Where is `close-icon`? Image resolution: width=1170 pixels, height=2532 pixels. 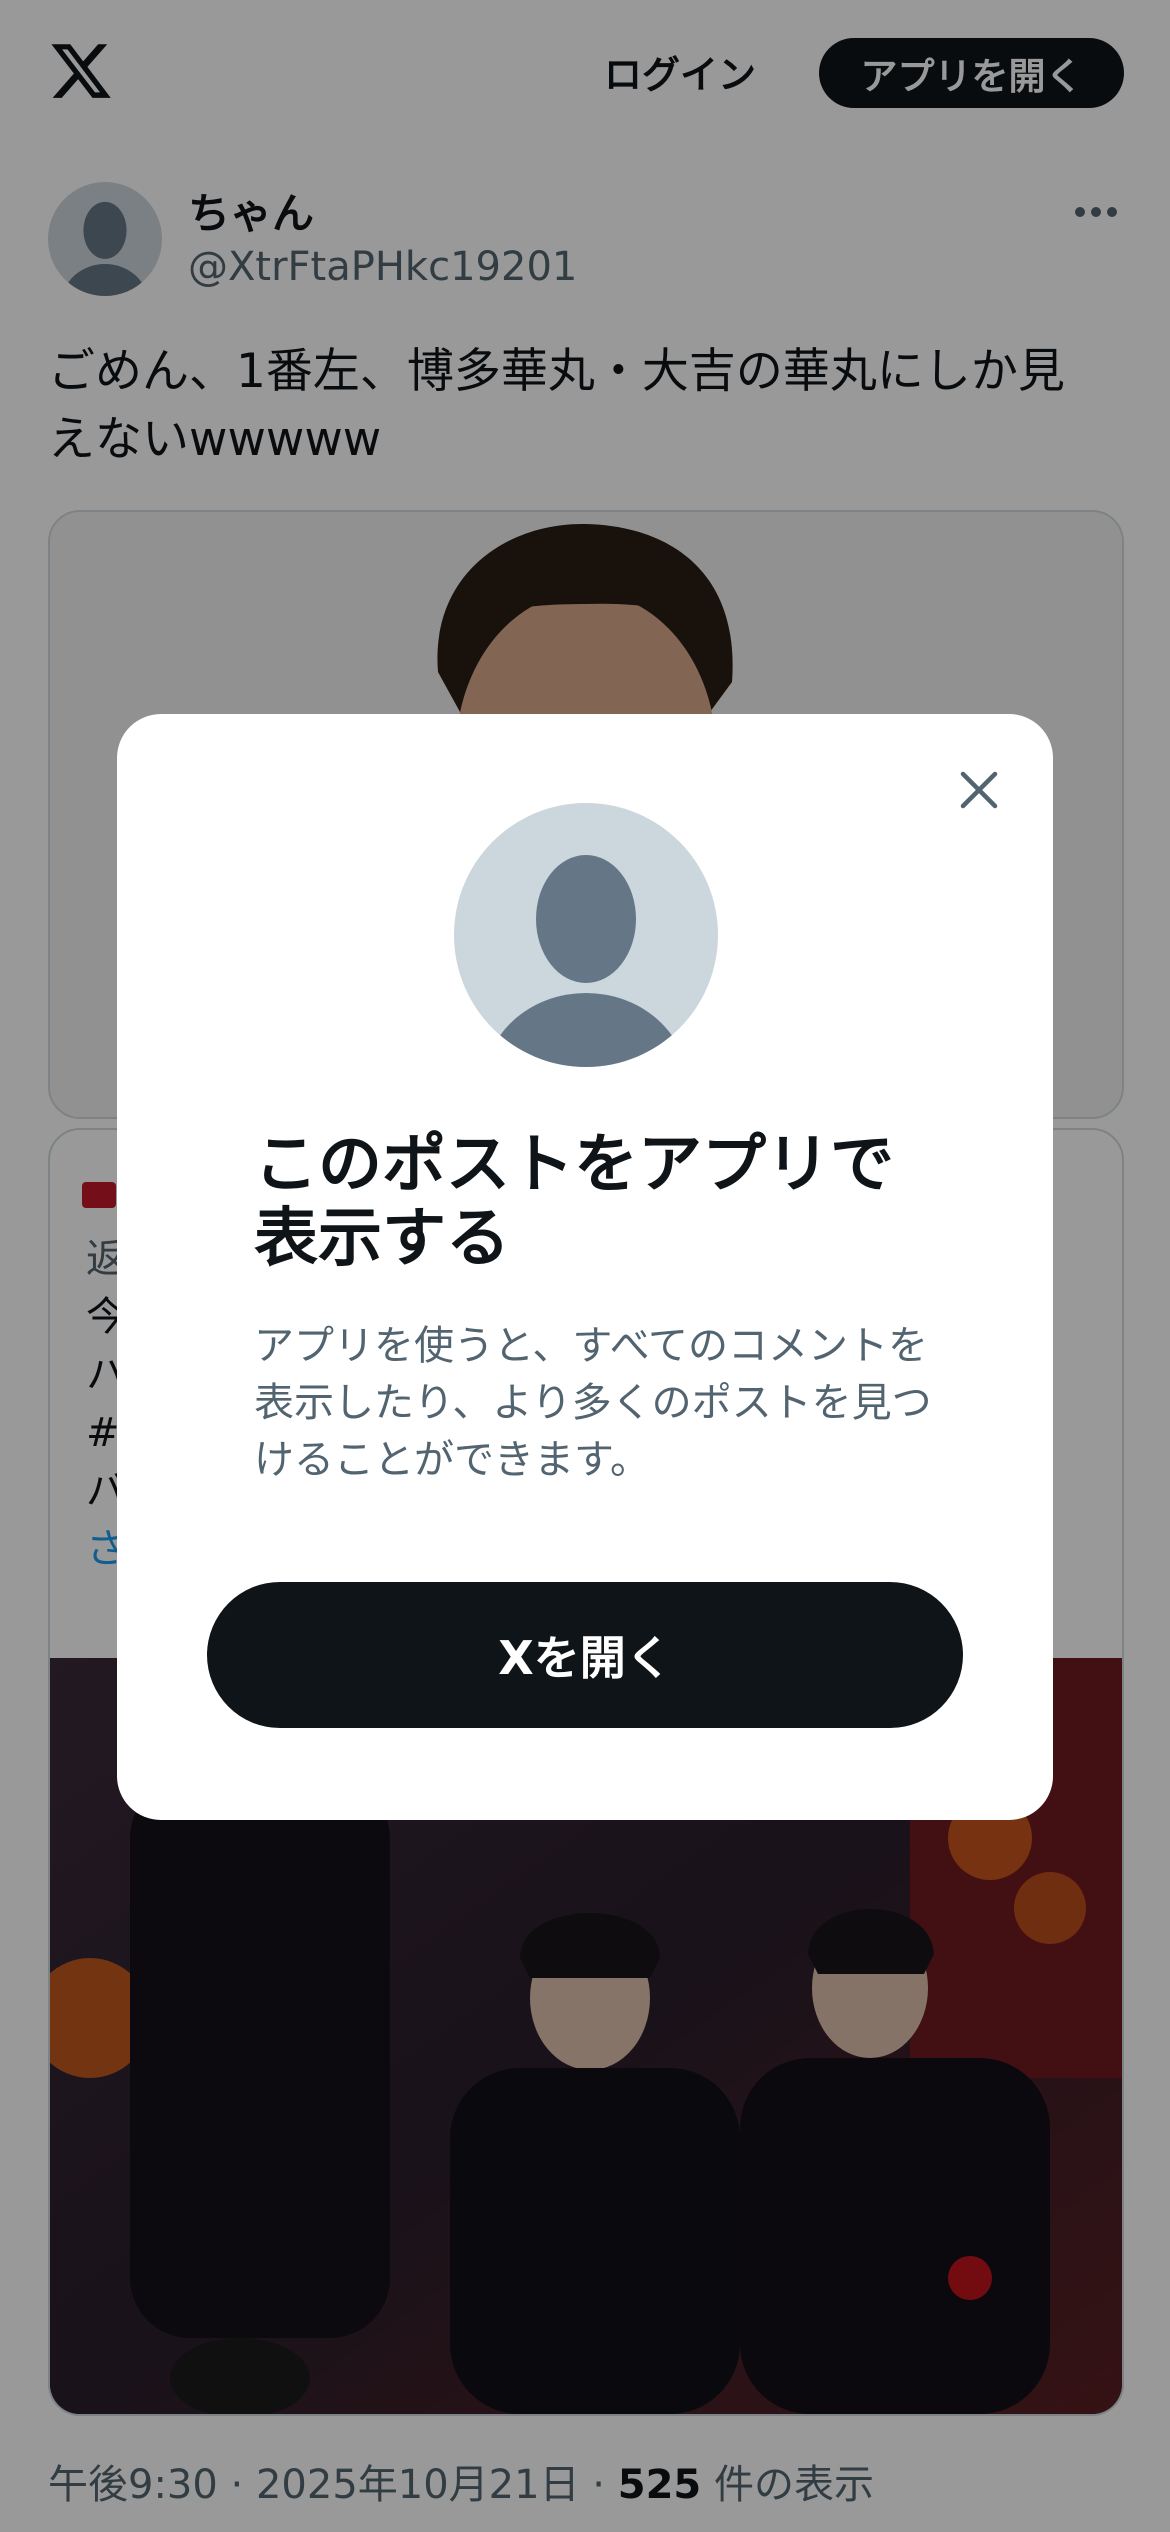
close-icon is located at coordinates (979, 790).